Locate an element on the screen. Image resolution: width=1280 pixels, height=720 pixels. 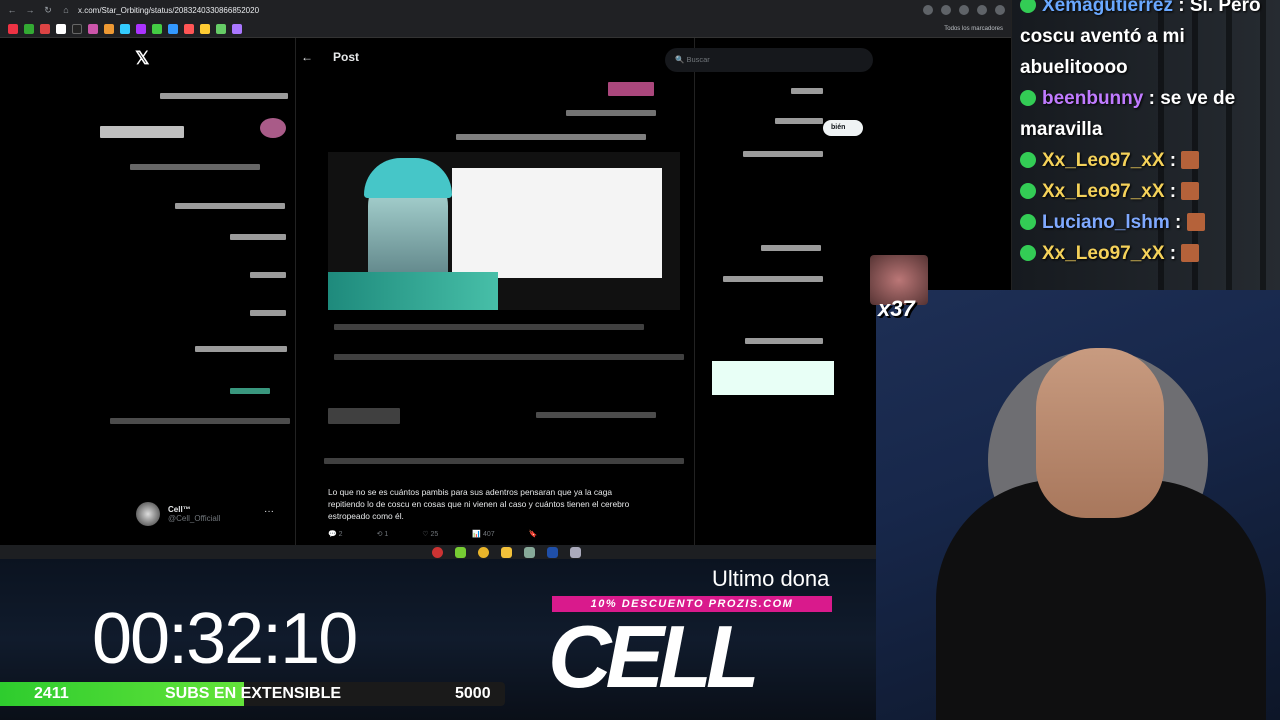
zoom-icon is located at coordinates (928, 10).